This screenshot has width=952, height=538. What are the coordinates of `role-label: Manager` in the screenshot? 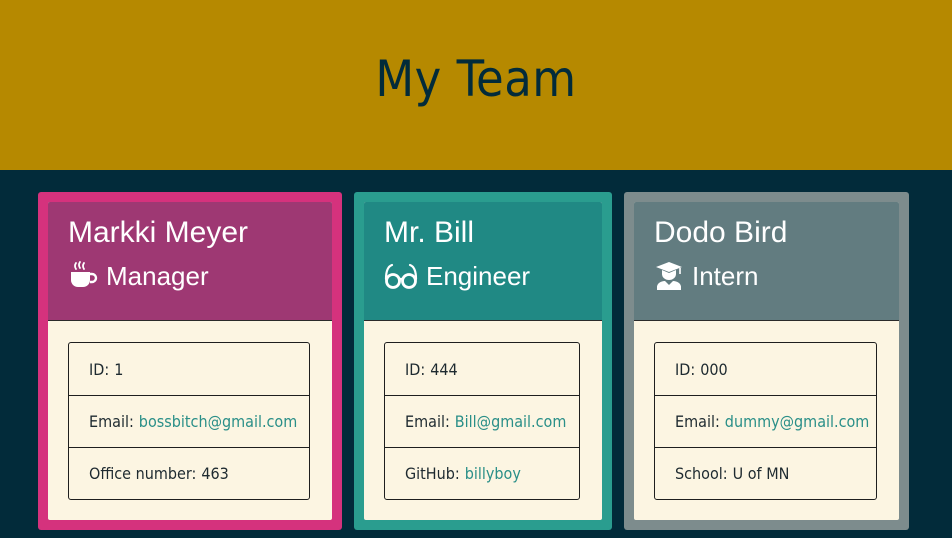 It's located at (157, 276).